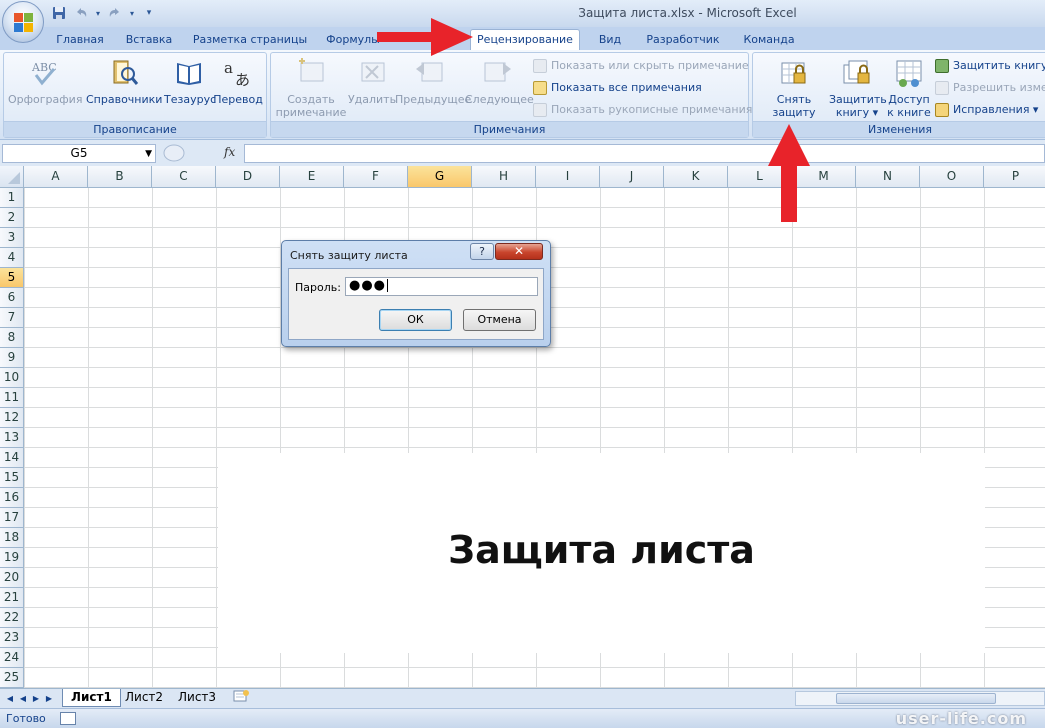  Describe the element at coordinates (250, 40) in the screenshot. I see `tab-page-layout: Разметка страницы` at that location.